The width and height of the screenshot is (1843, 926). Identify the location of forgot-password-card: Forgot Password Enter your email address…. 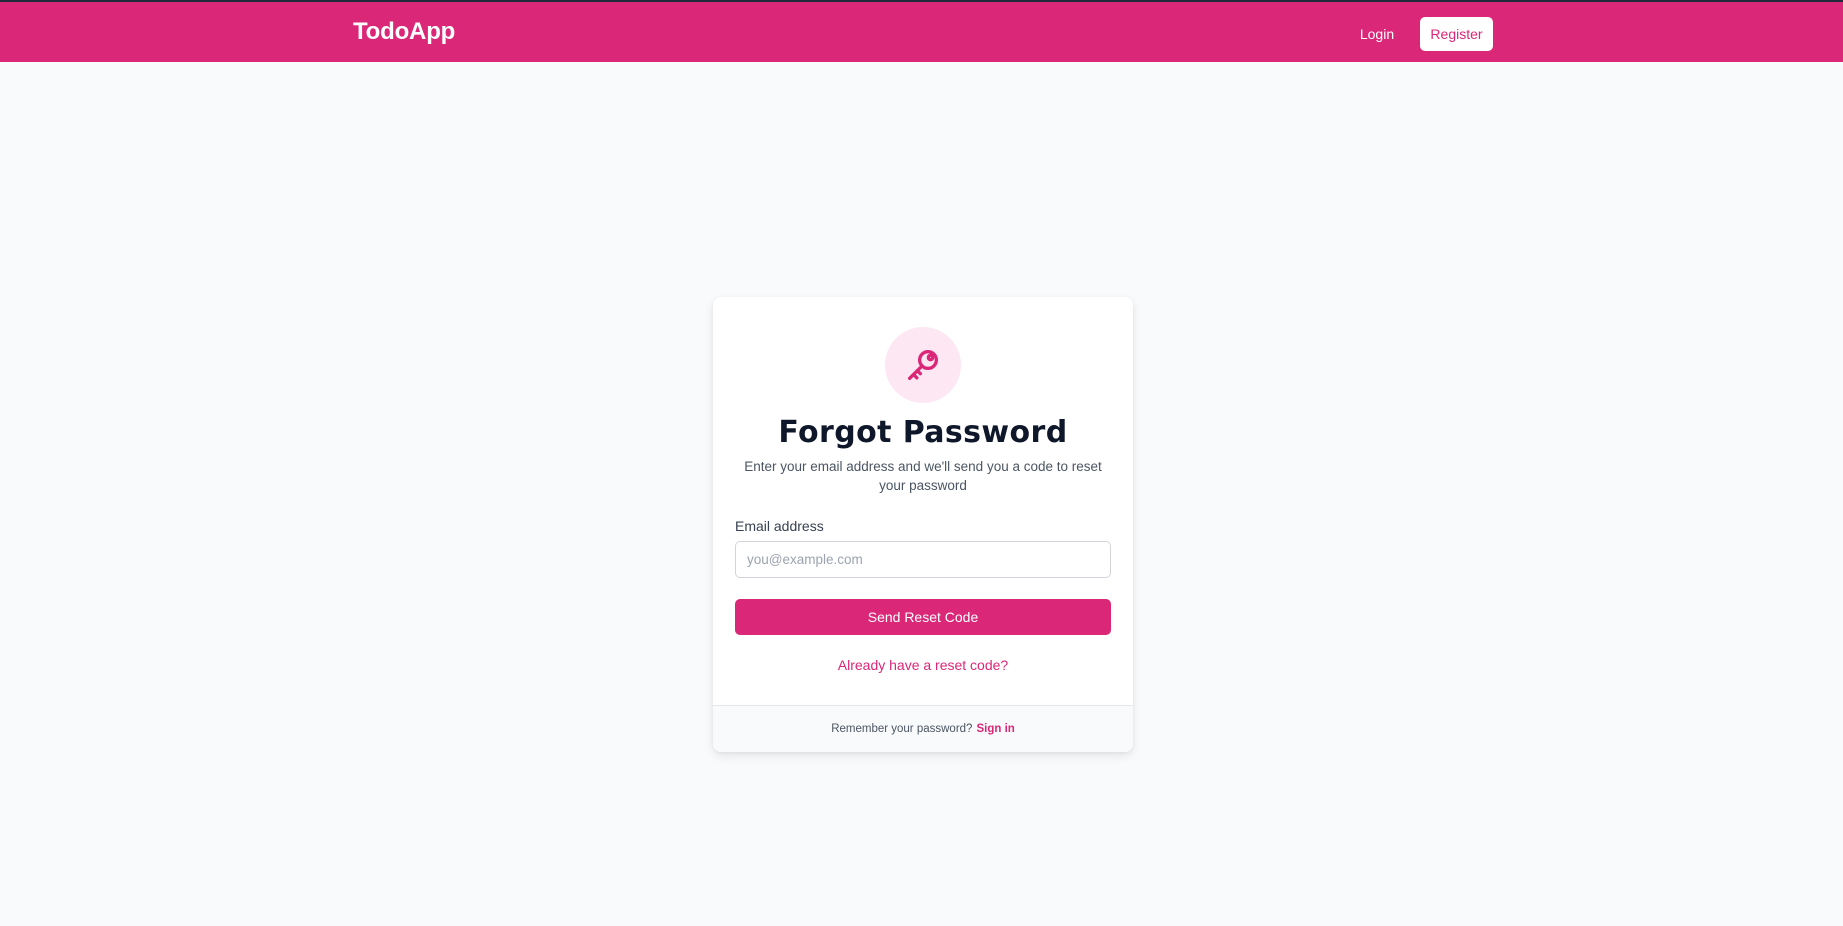
(923, 524).